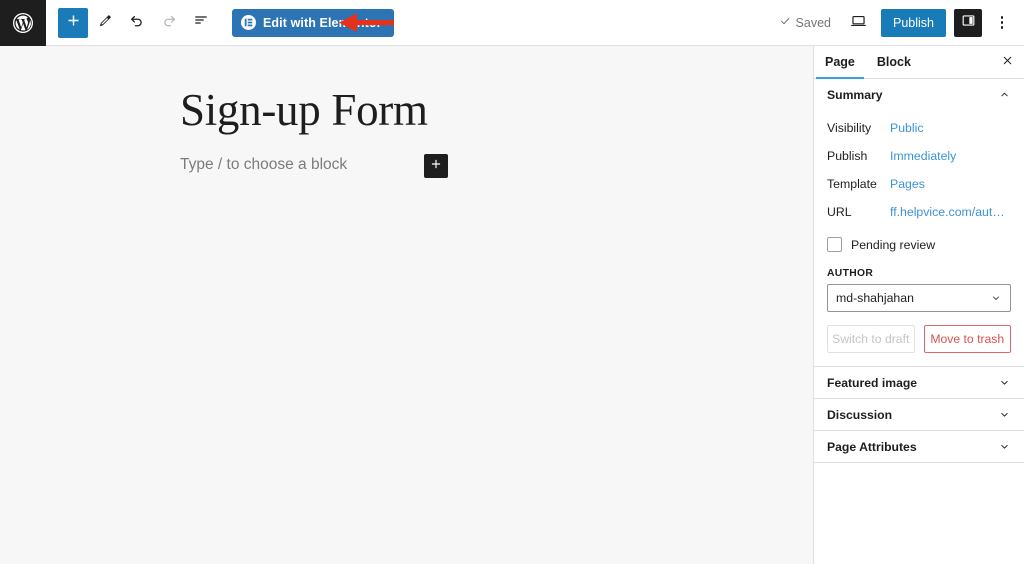  I want to click on featured-image-panel-title: Featured image, so click(872, 382).